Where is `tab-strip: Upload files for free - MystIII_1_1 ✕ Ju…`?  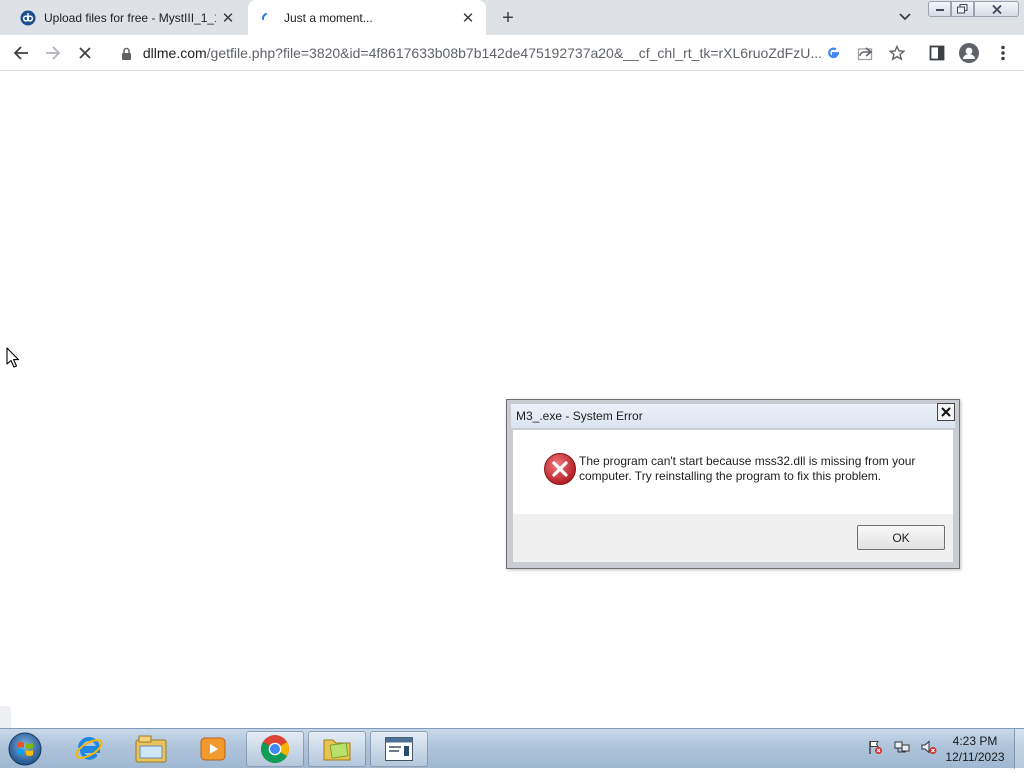
tab-strip: Upload files for free - MystIII_1_1 ✕ Ju… is located at coordinates (512, 17).